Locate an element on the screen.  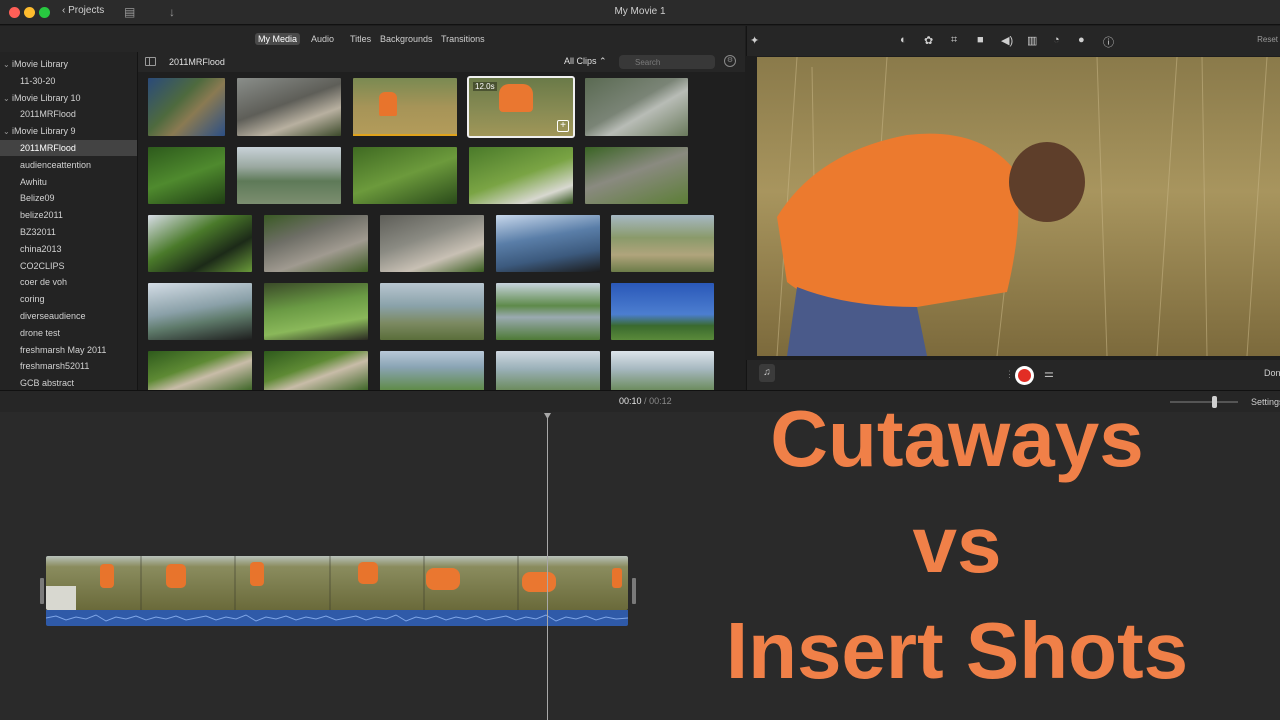
clip-filter-dropdown: All Clips ⌃ is located at coordinates (585, 61).